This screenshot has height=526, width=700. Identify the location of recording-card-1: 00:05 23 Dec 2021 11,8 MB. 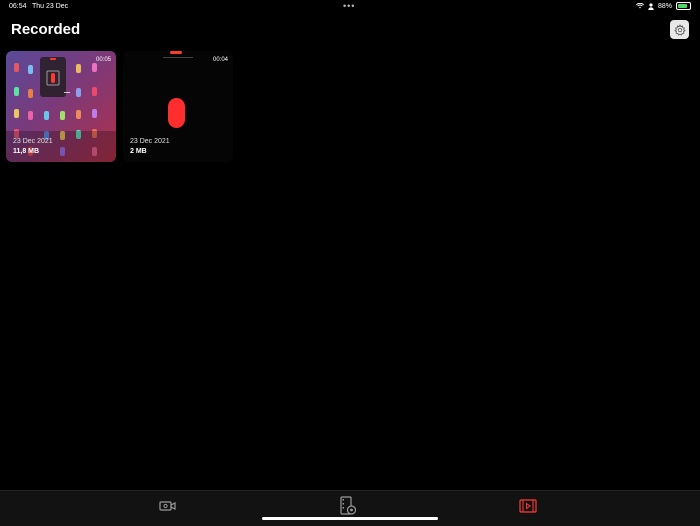
(61, 106).